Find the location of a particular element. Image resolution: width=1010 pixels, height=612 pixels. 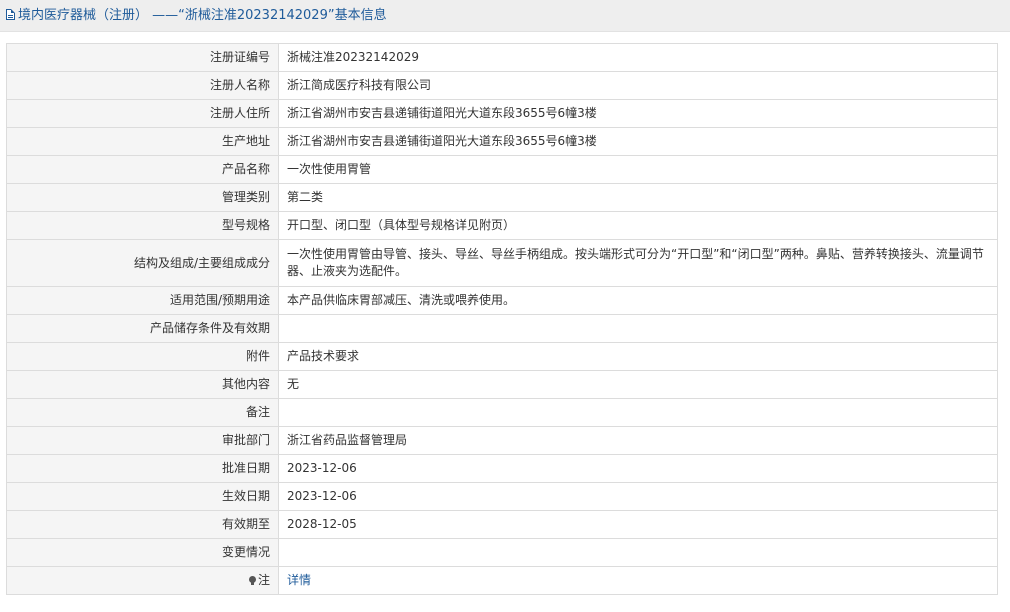

table-row: 审批部门 浙江省药品监督管理局 is located at coordinates (502, 440).